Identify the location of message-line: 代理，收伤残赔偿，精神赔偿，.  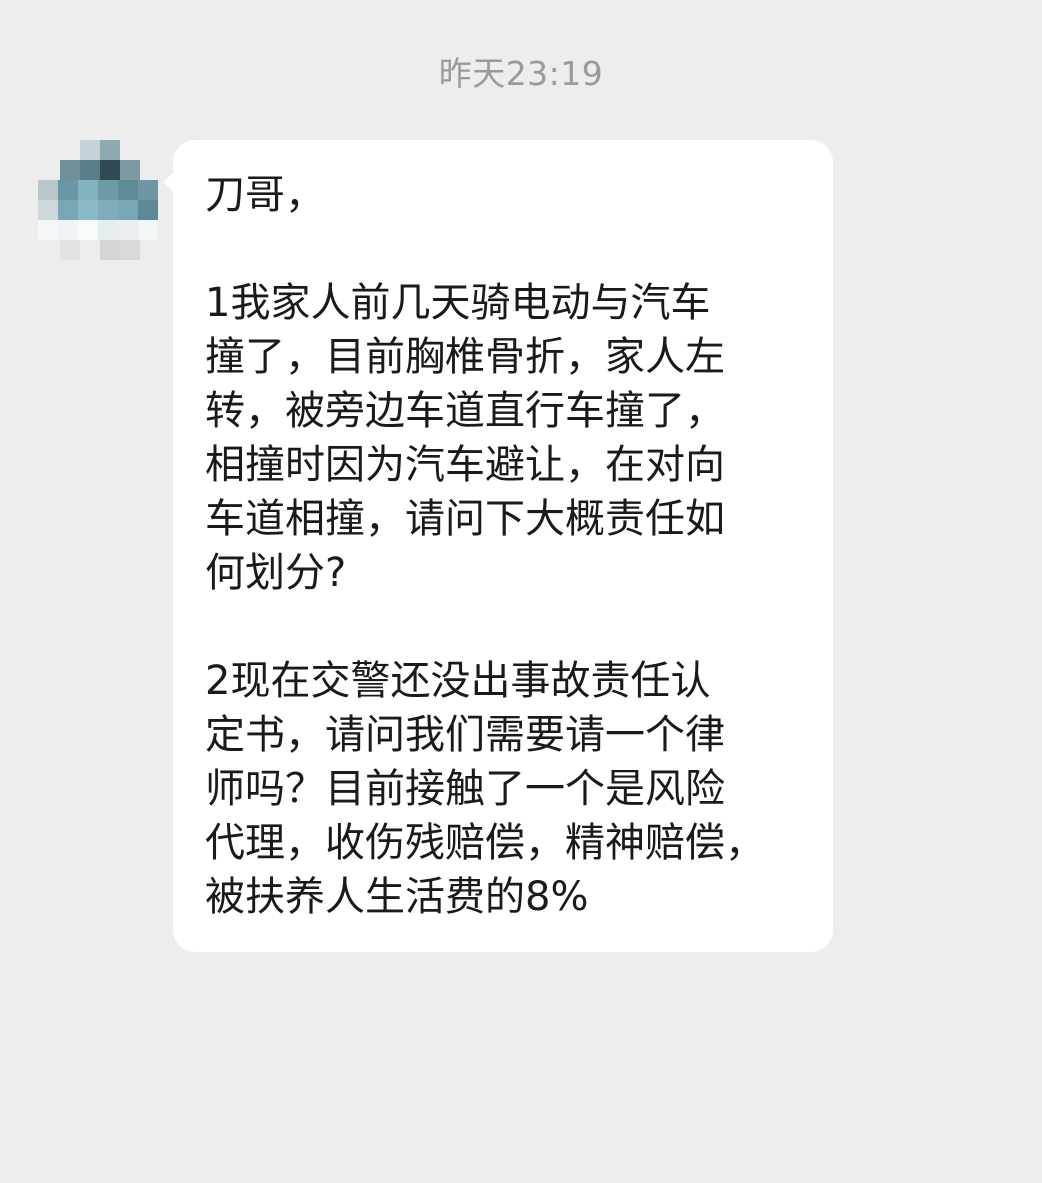
(485, 843).